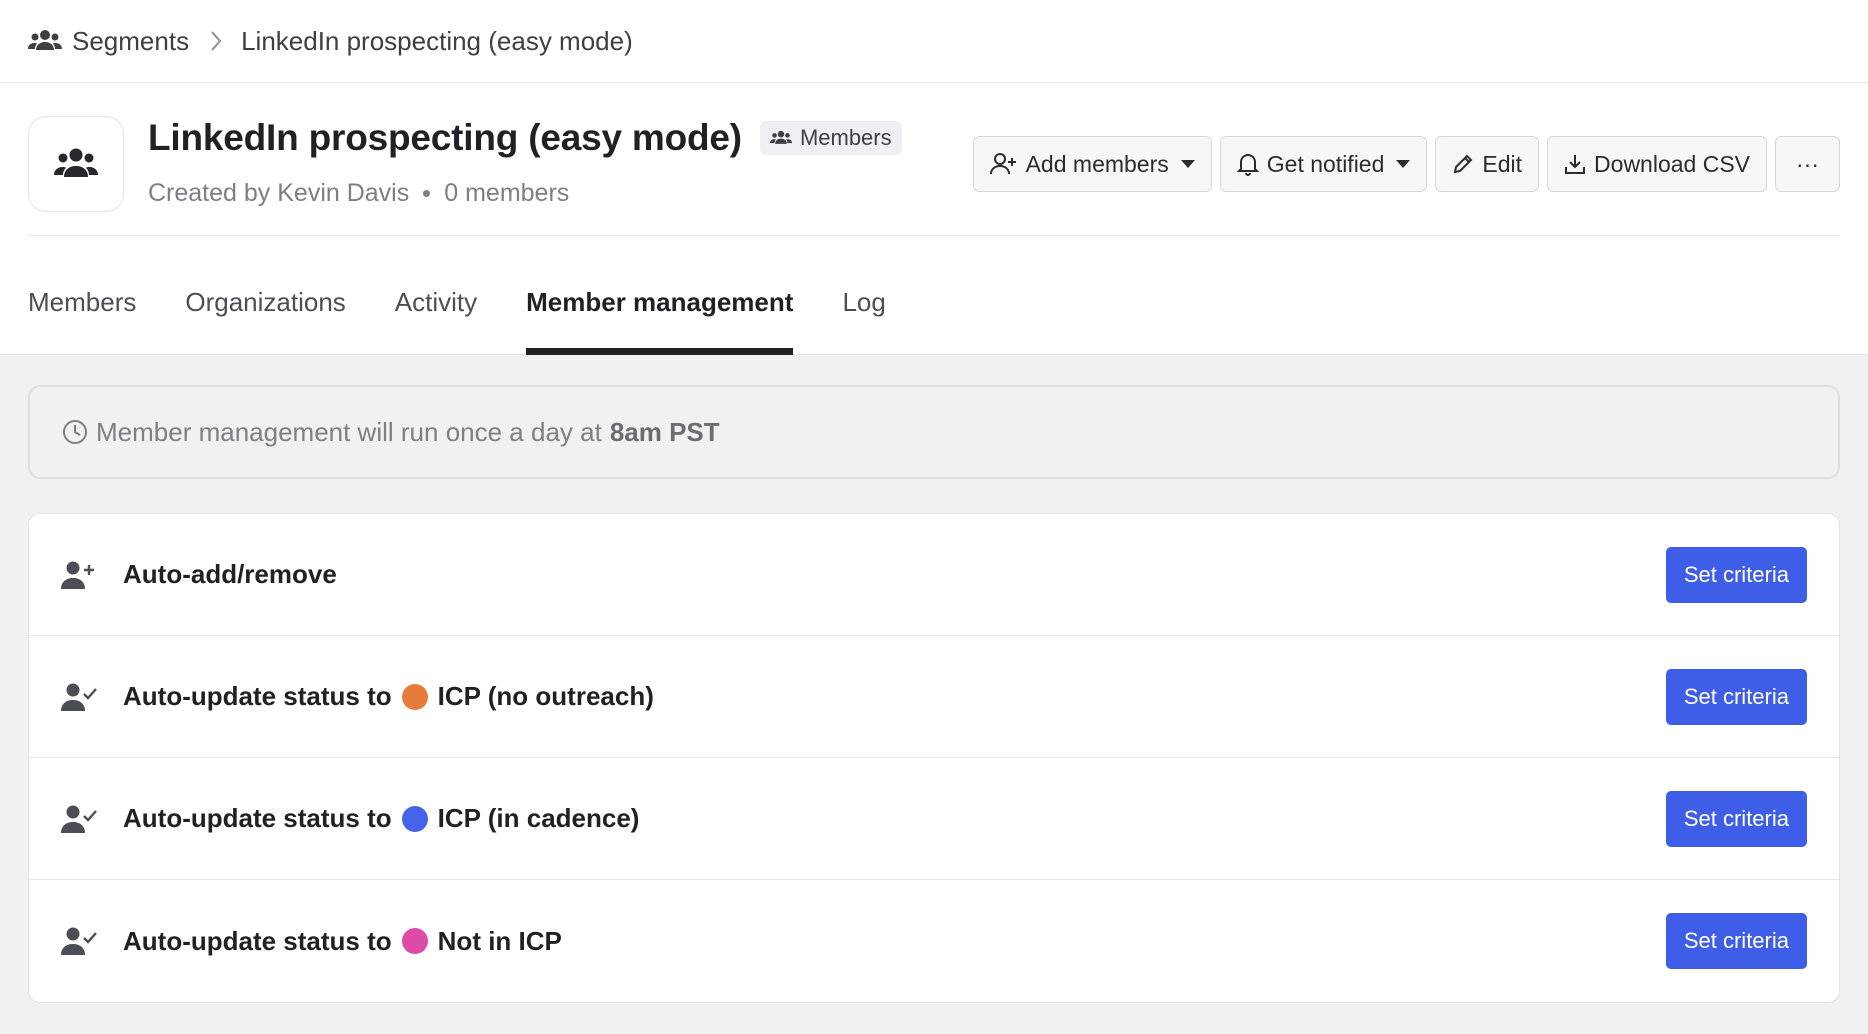 The image size is (1868, 1034). Describe the element at coordinates (1323, 164) in the screenshot. I see `get-notified-button: Get notified` at that location.